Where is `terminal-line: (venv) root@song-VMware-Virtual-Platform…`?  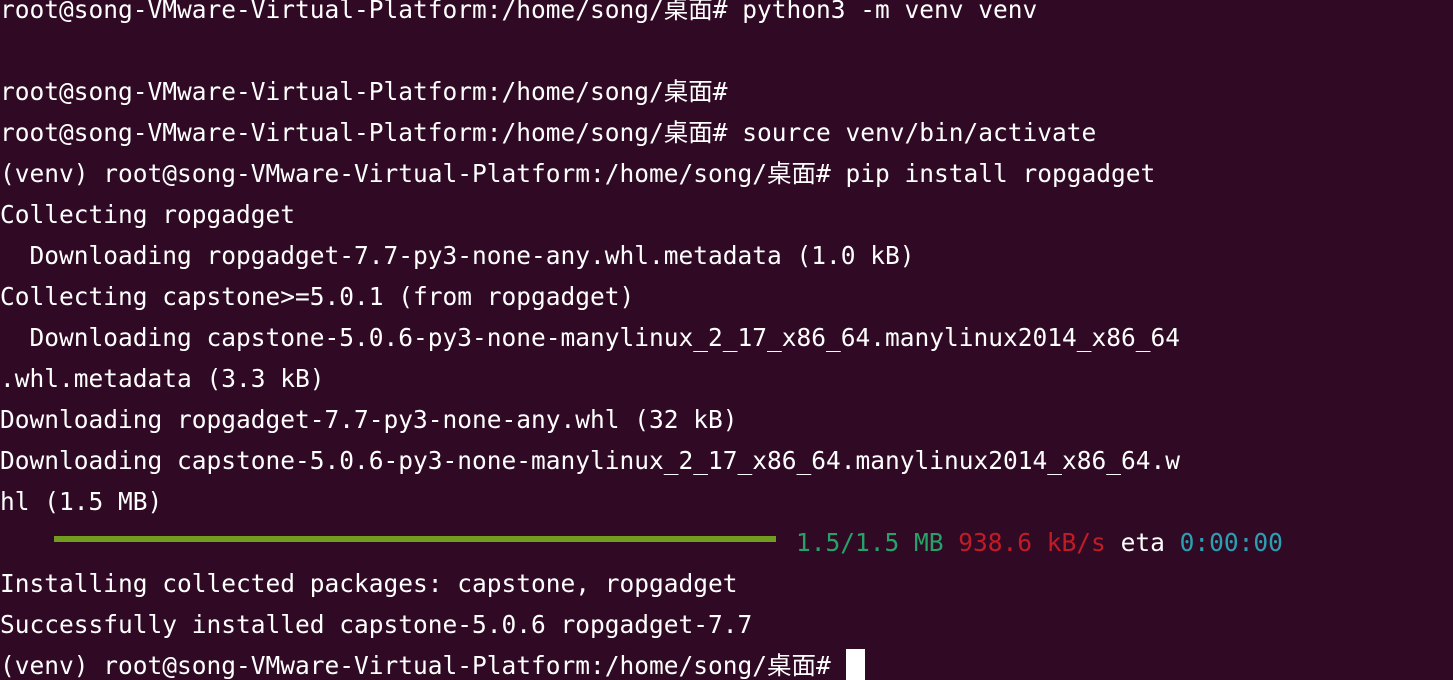 terminal-line: (venv) root@song-VMware-Virtual-Platform… is located at coordinates (578, 173).